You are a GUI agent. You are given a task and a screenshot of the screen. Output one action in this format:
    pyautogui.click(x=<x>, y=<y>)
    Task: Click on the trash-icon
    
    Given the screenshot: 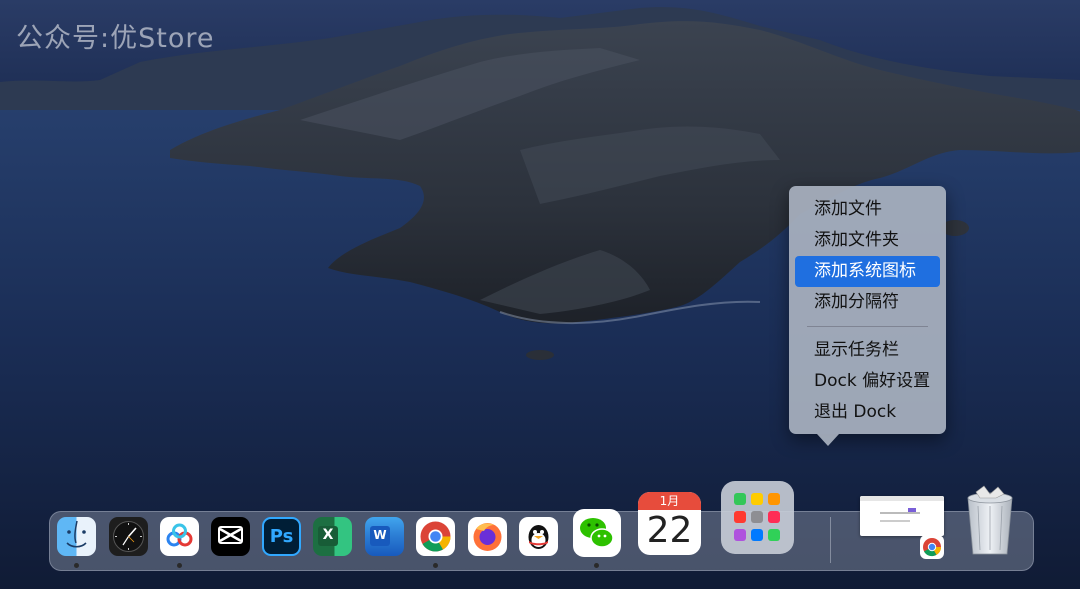 What is the action you would take?
    pyautogui.click(x=990, y=521)
    